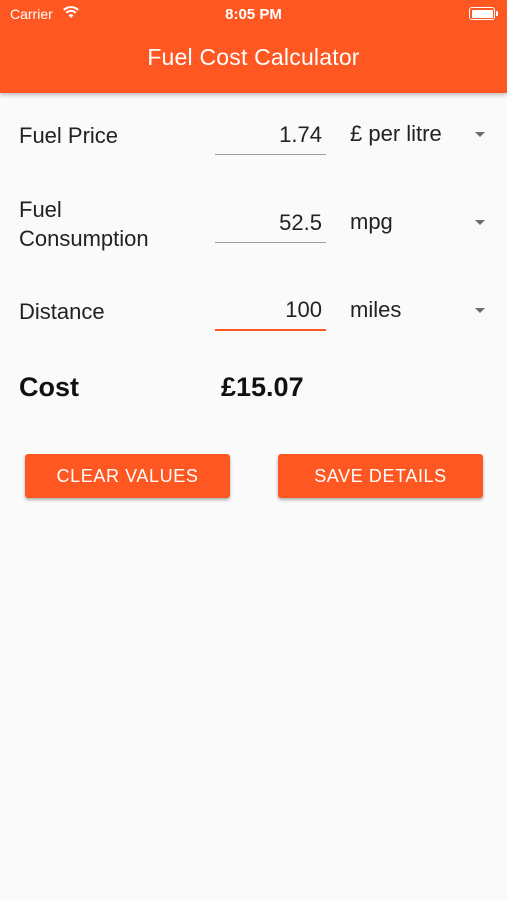  What do you see at coordinates (253, 57) in the screenshot?
I see `page-title: Fuel Cost Calculator` at bounding box center [253, 57].